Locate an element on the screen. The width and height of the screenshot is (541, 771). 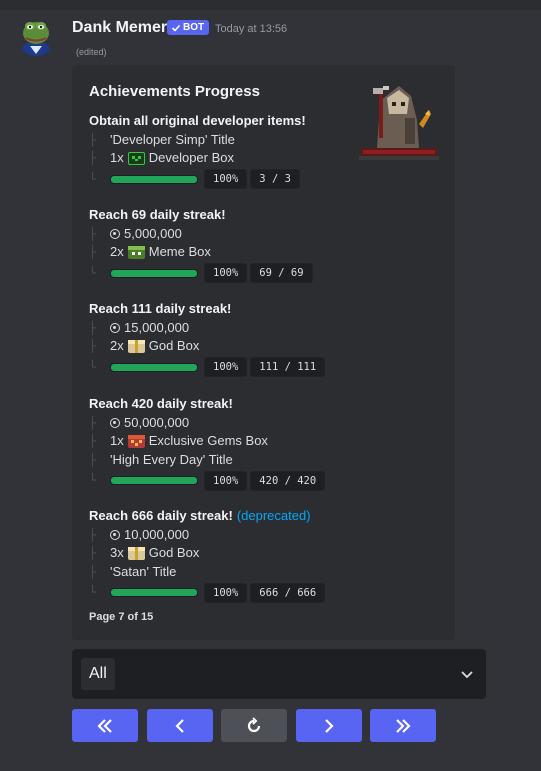
reward-line: ├ 10,000,000 is located at coordinates (259, 535).